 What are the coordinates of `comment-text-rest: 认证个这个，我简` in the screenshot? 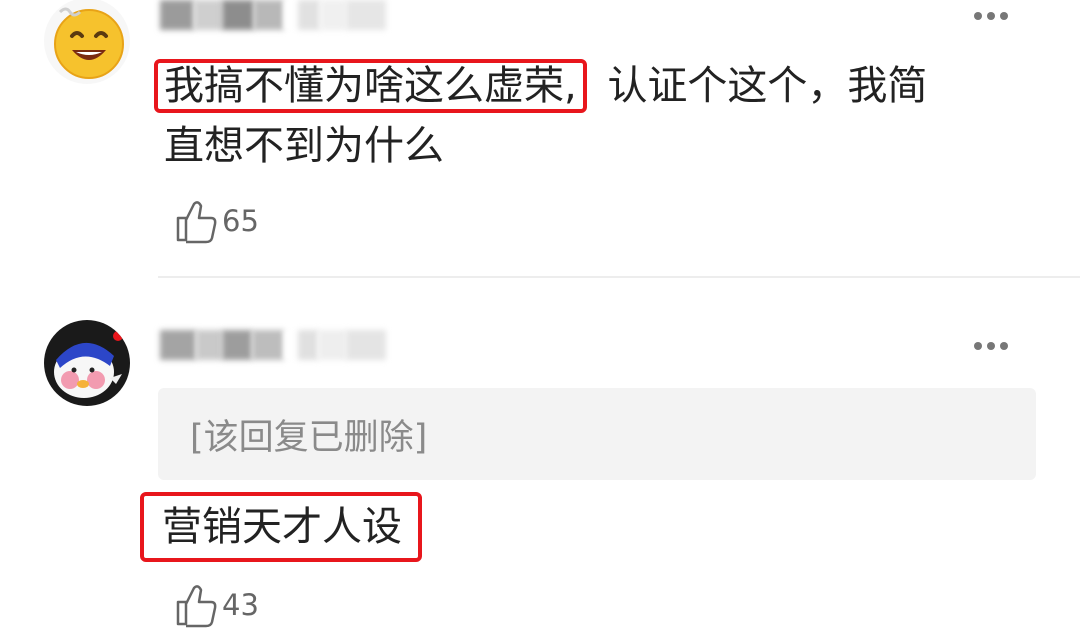 It's located at (767, 86).